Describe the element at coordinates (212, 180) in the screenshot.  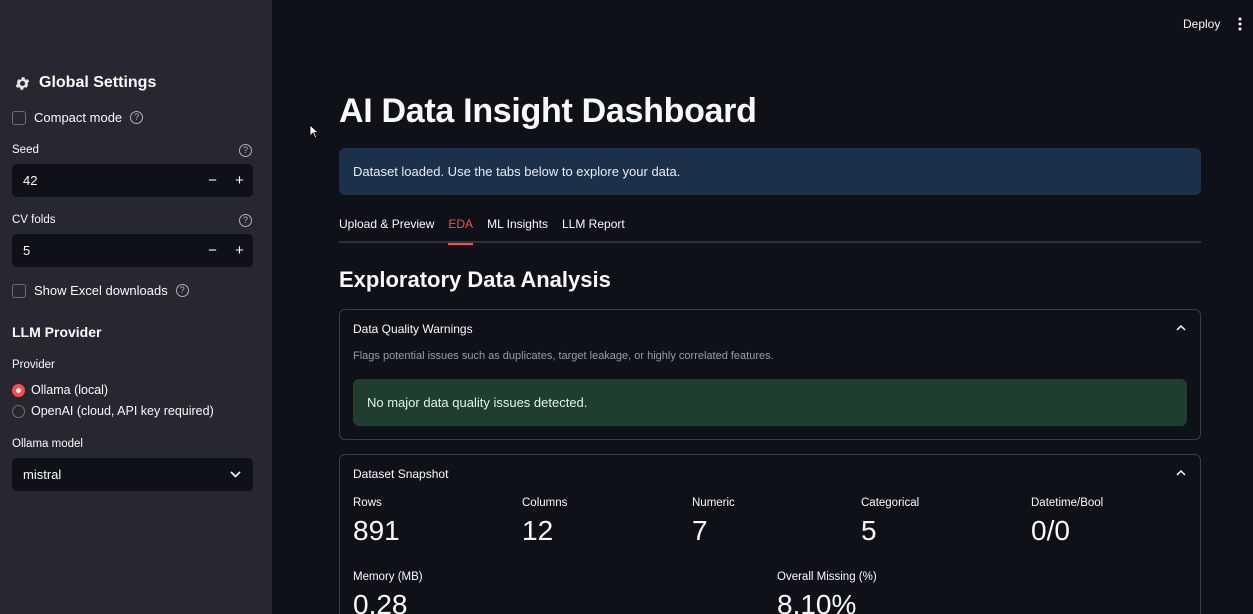
I see `seed-decrement-button: −` at that location.